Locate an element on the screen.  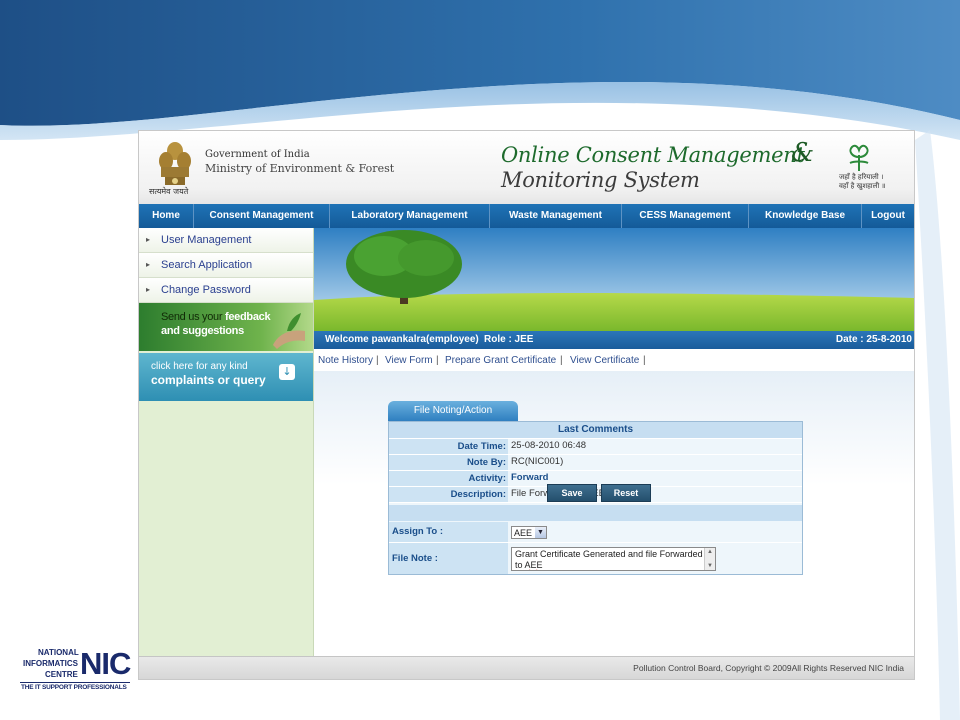
nic-logo-line1: NATIONAL is located at coordinates (58, 652).